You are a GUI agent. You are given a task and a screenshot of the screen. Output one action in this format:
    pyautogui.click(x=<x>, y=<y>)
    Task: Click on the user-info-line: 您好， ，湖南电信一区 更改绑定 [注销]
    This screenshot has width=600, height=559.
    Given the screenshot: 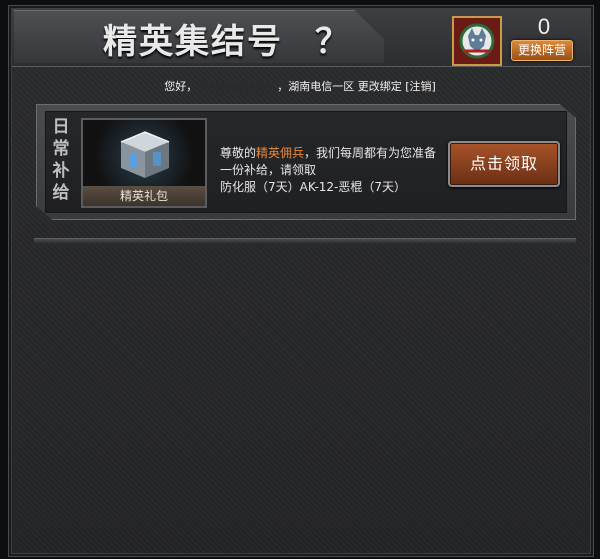 What is the action you would take?
    pyautogui.click(x=300, y=86)
    